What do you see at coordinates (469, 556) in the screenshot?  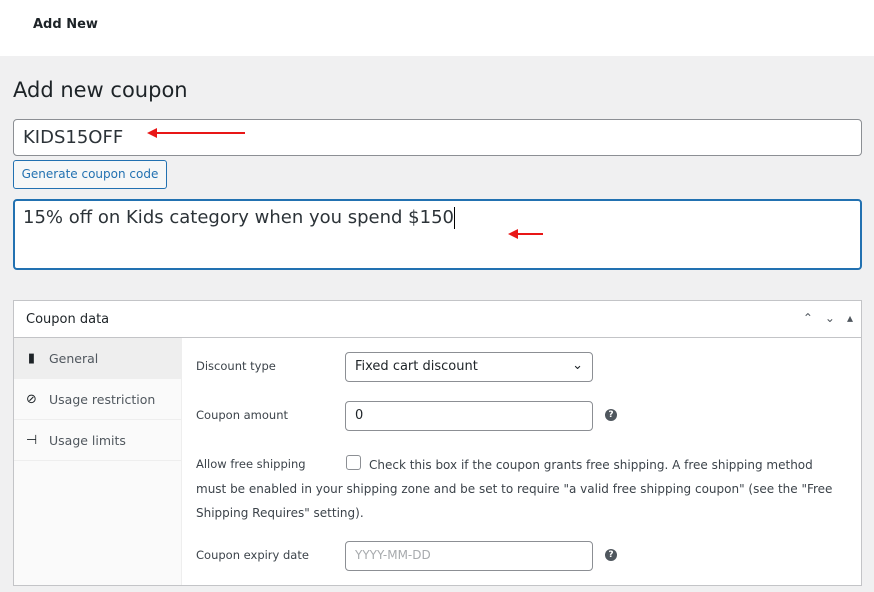 I see `expiry-date-input: YYYY-MM-DD` at bounding box center [469, 556].